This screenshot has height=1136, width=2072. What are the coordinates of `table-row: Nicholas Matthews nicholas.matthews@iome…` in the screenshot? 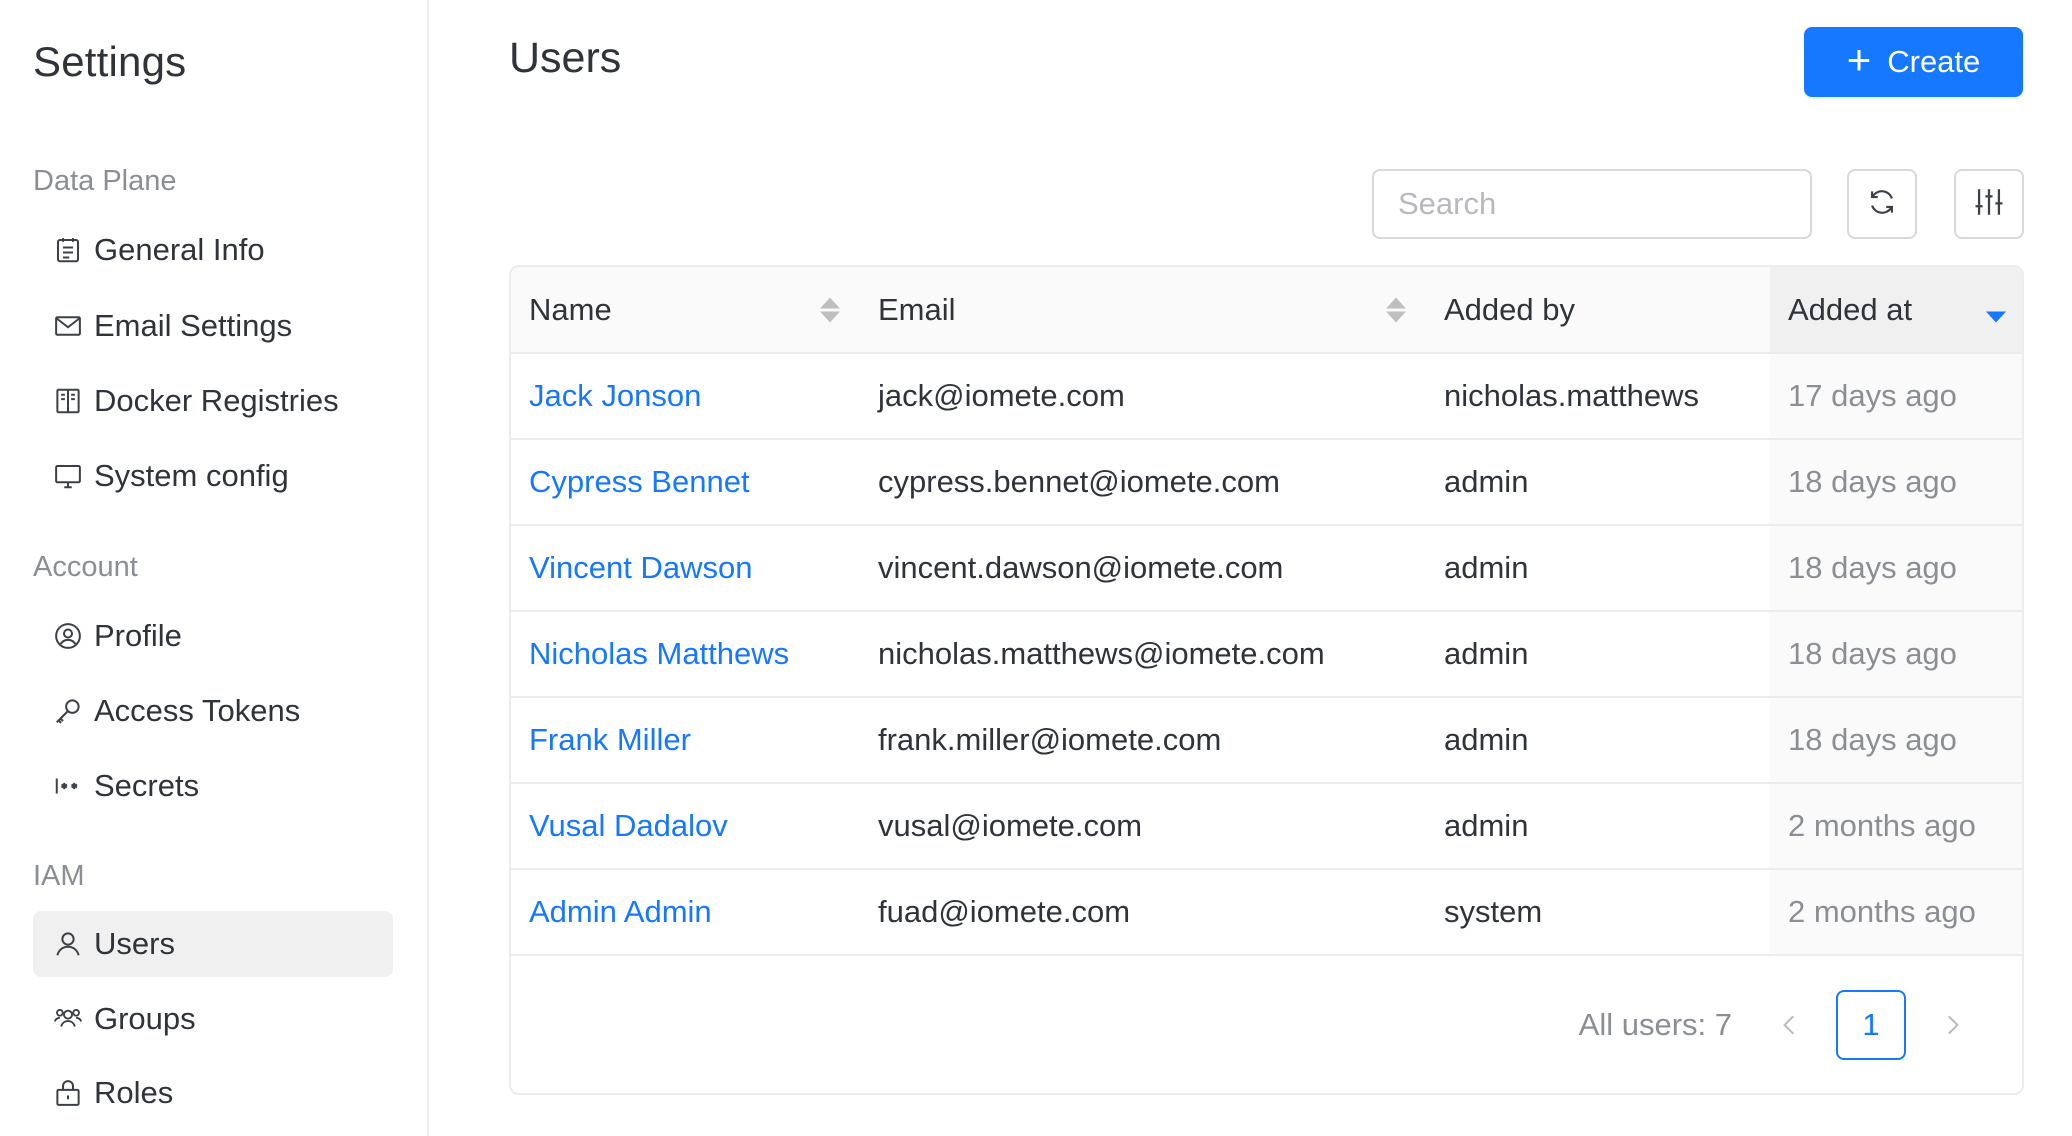 It's located at (1266, 654).